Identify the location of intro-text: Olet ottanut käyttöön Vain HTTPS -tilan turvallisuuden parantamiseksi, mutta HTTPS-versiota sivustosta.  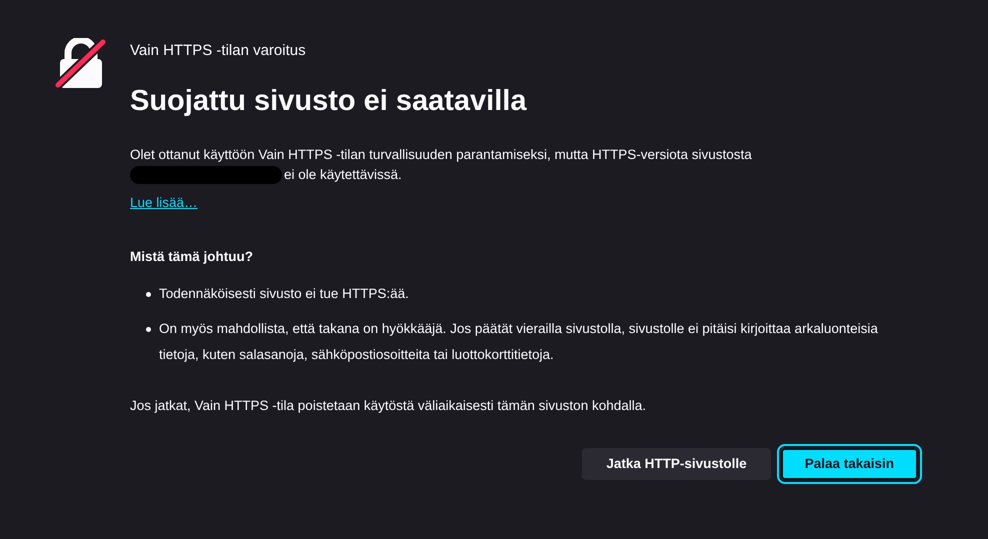
(441, 155).